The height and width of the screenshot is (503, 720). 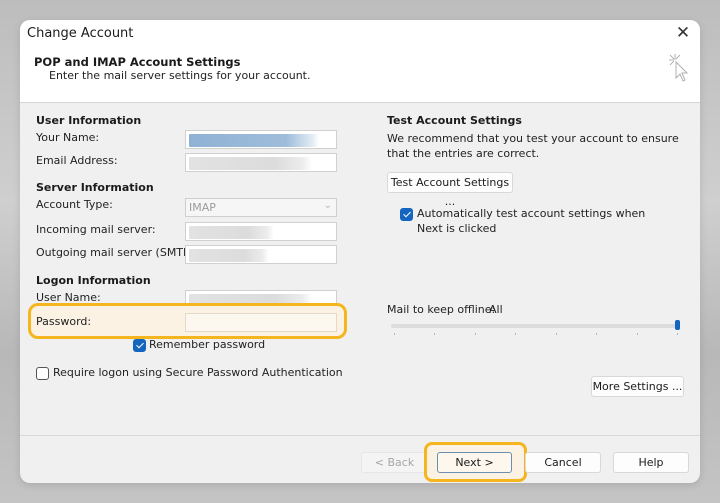 What do you see at coordinates (261, 162) in the screenshot?
I see `email-input` at bounding box center [261, 162].